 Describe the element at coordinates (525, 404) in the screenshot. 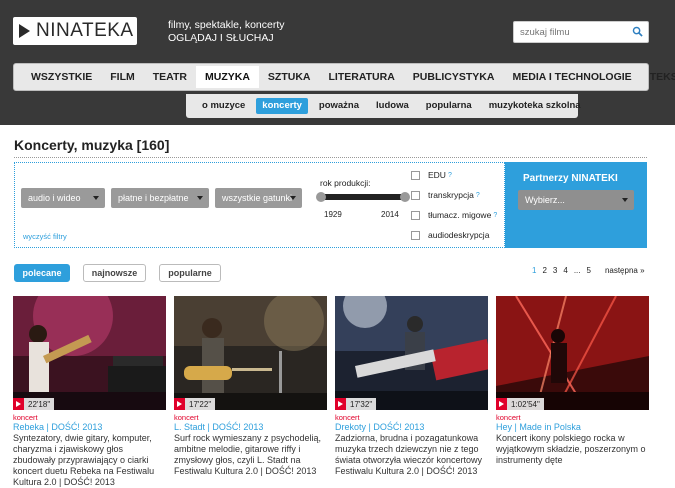

I see `duration-text: 1:02'54"` at that location.